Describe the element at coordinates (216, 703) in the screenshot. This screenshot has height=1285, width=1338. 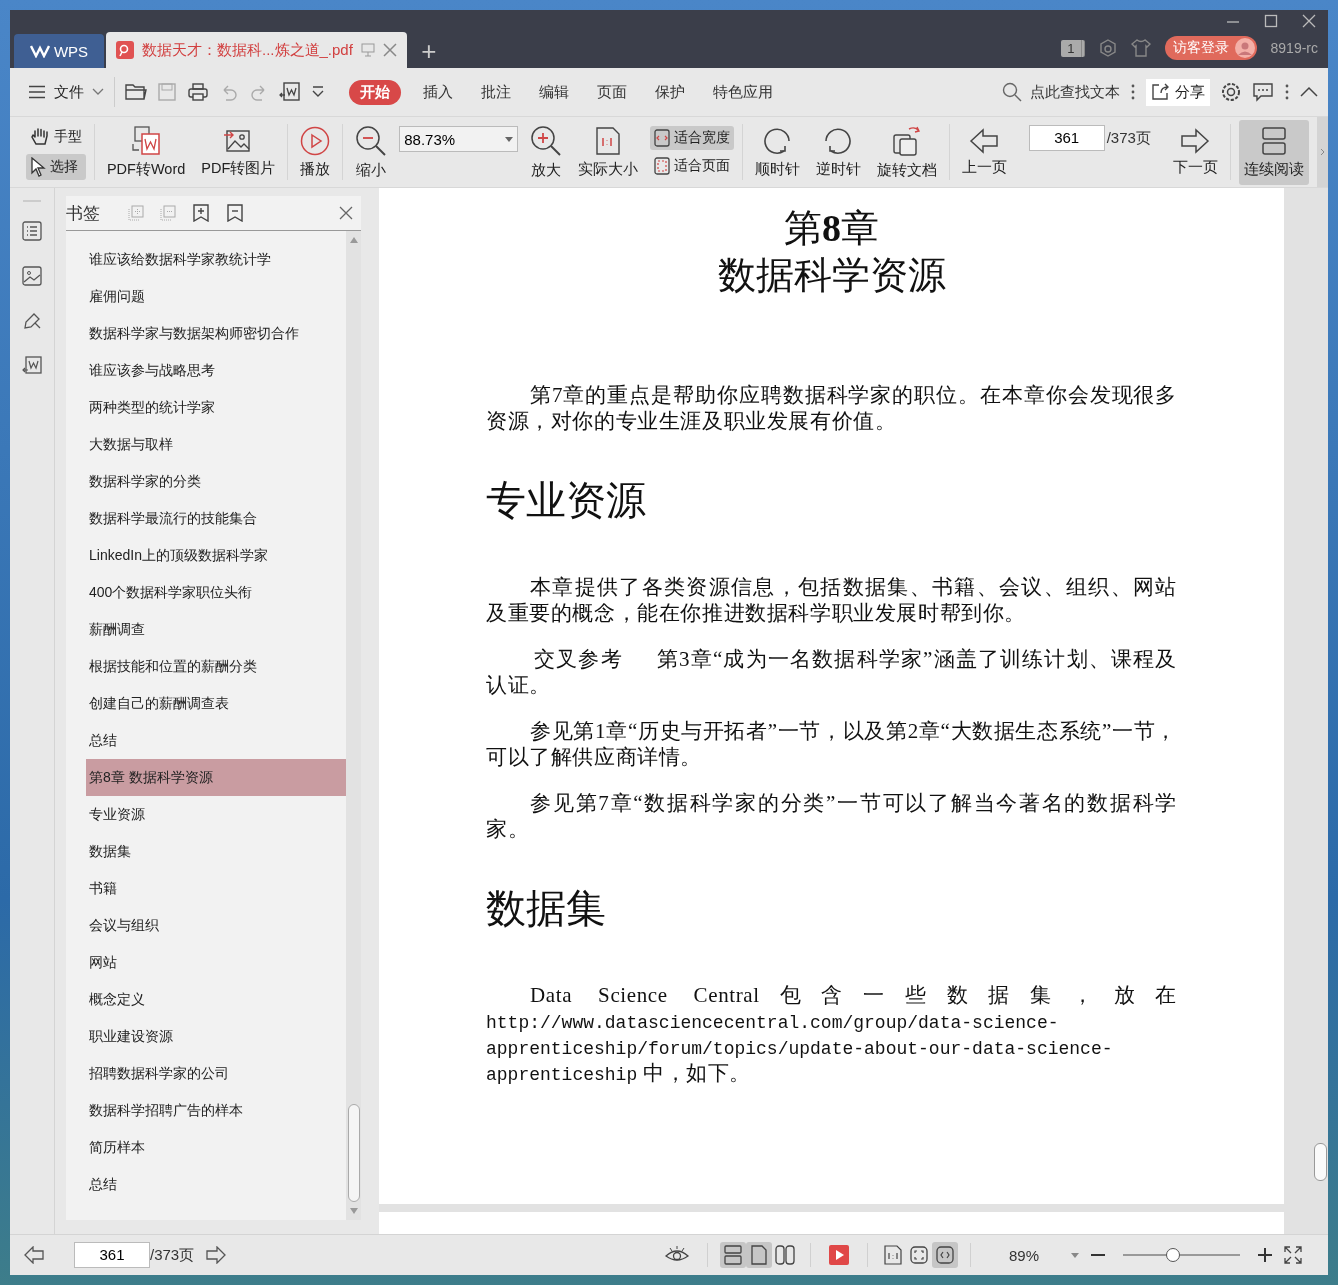
I see `bookmark-item: 创建自己的薪酬调查表` at that location.